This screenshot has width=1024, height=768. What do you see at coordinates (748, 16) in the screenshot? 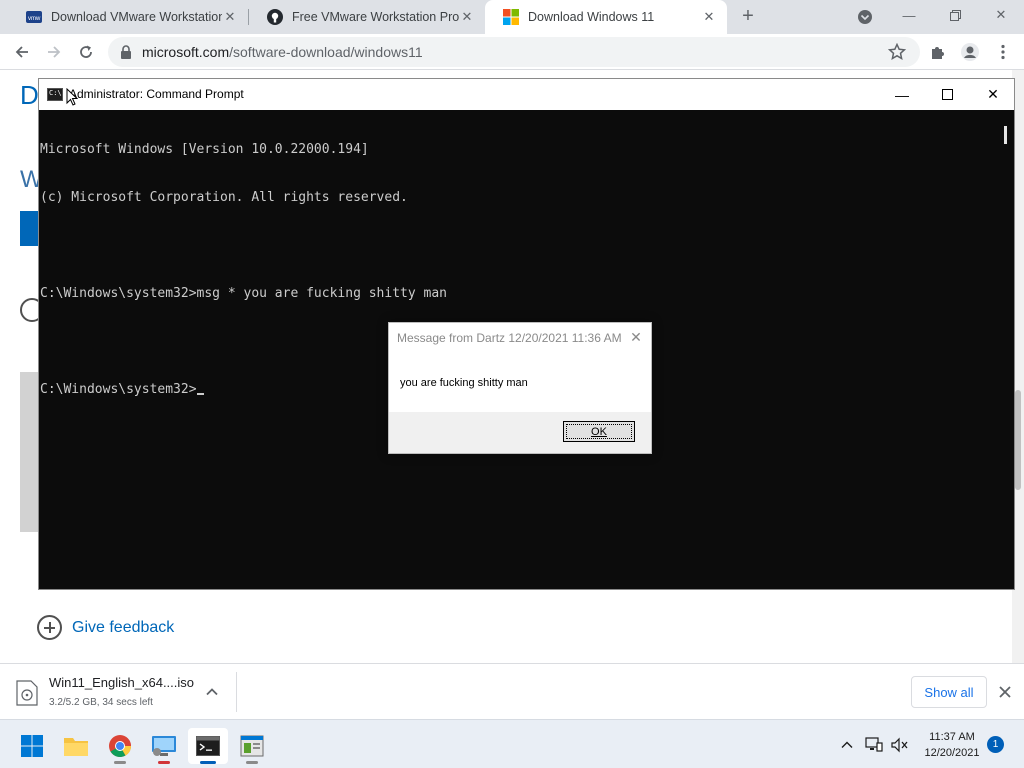
I see `new-tab-button: +` at bounding box center [748, 16].